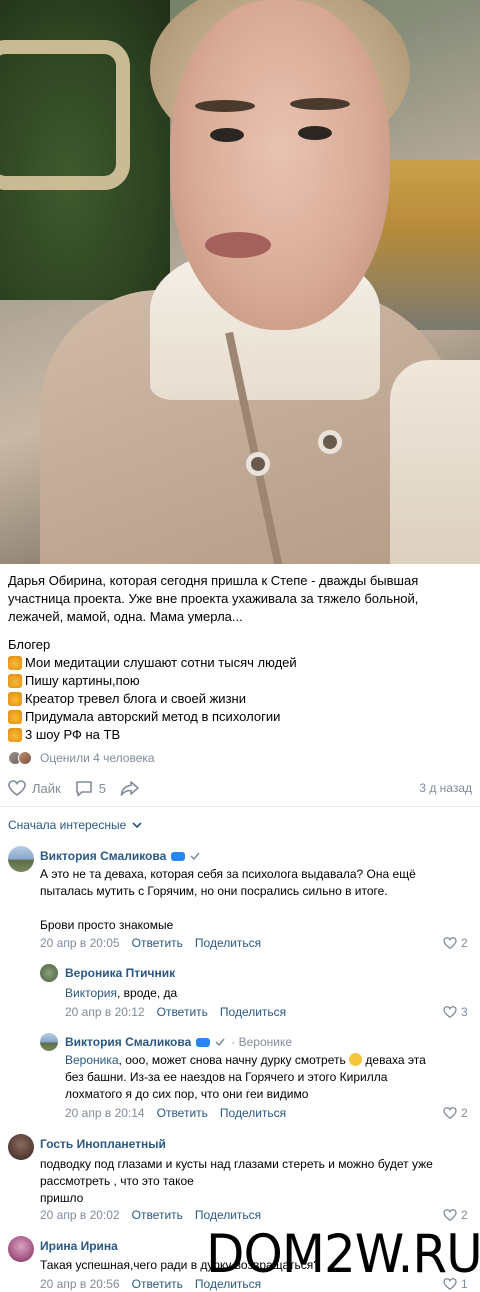 The width and height of the screenshot is (480, 1292). Describe the element at coordinates (240, 681) in the screenshot. I see `bio-item: Пишу картины,пою` at that location.